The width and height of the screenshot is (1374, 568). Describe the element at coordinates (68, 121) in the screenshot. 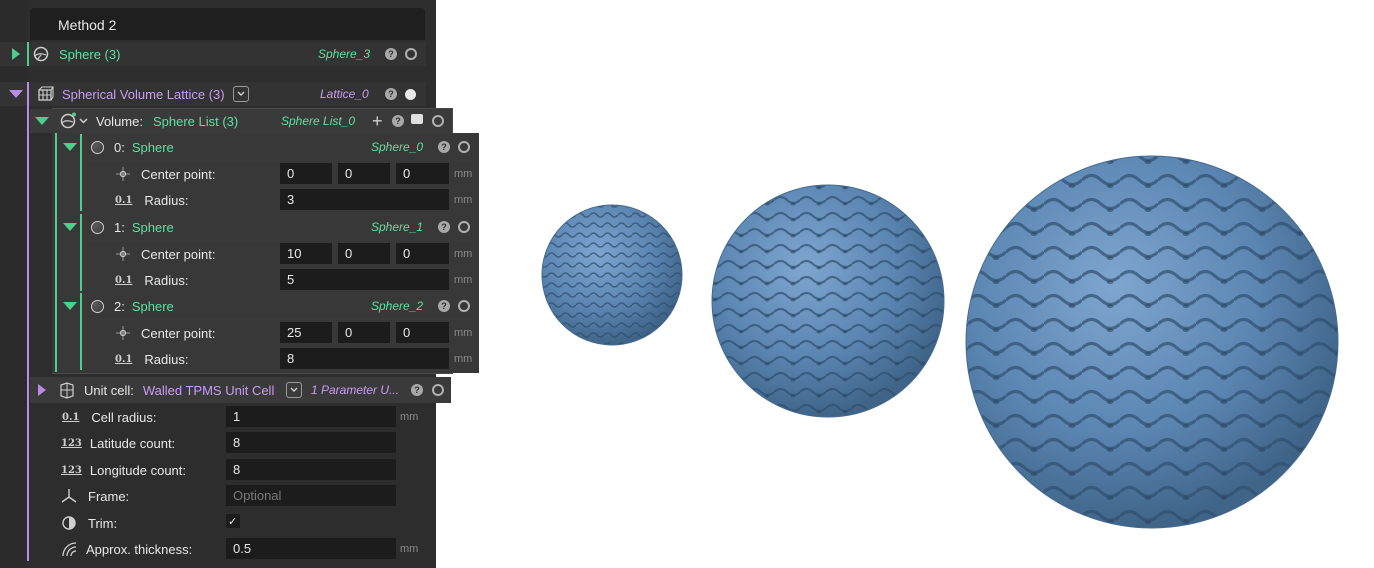

I see `sphere-list-icon` at that location.